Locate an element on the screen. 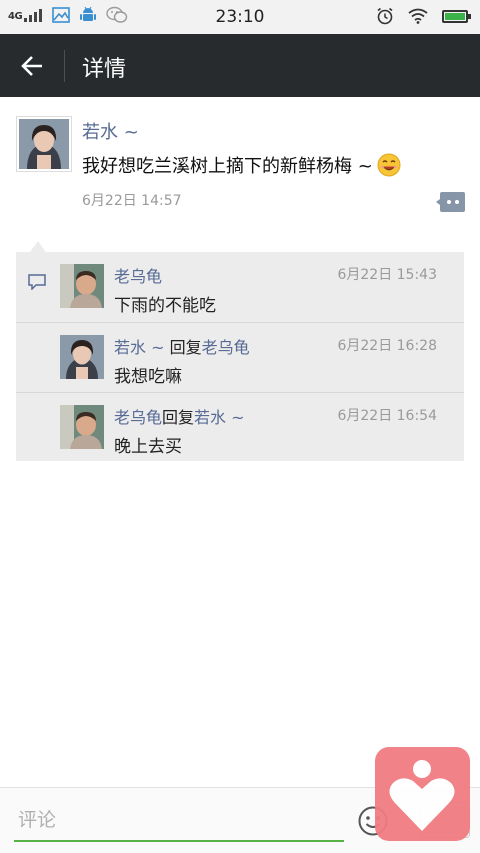  title-divider is located at coordinates (64, 66).